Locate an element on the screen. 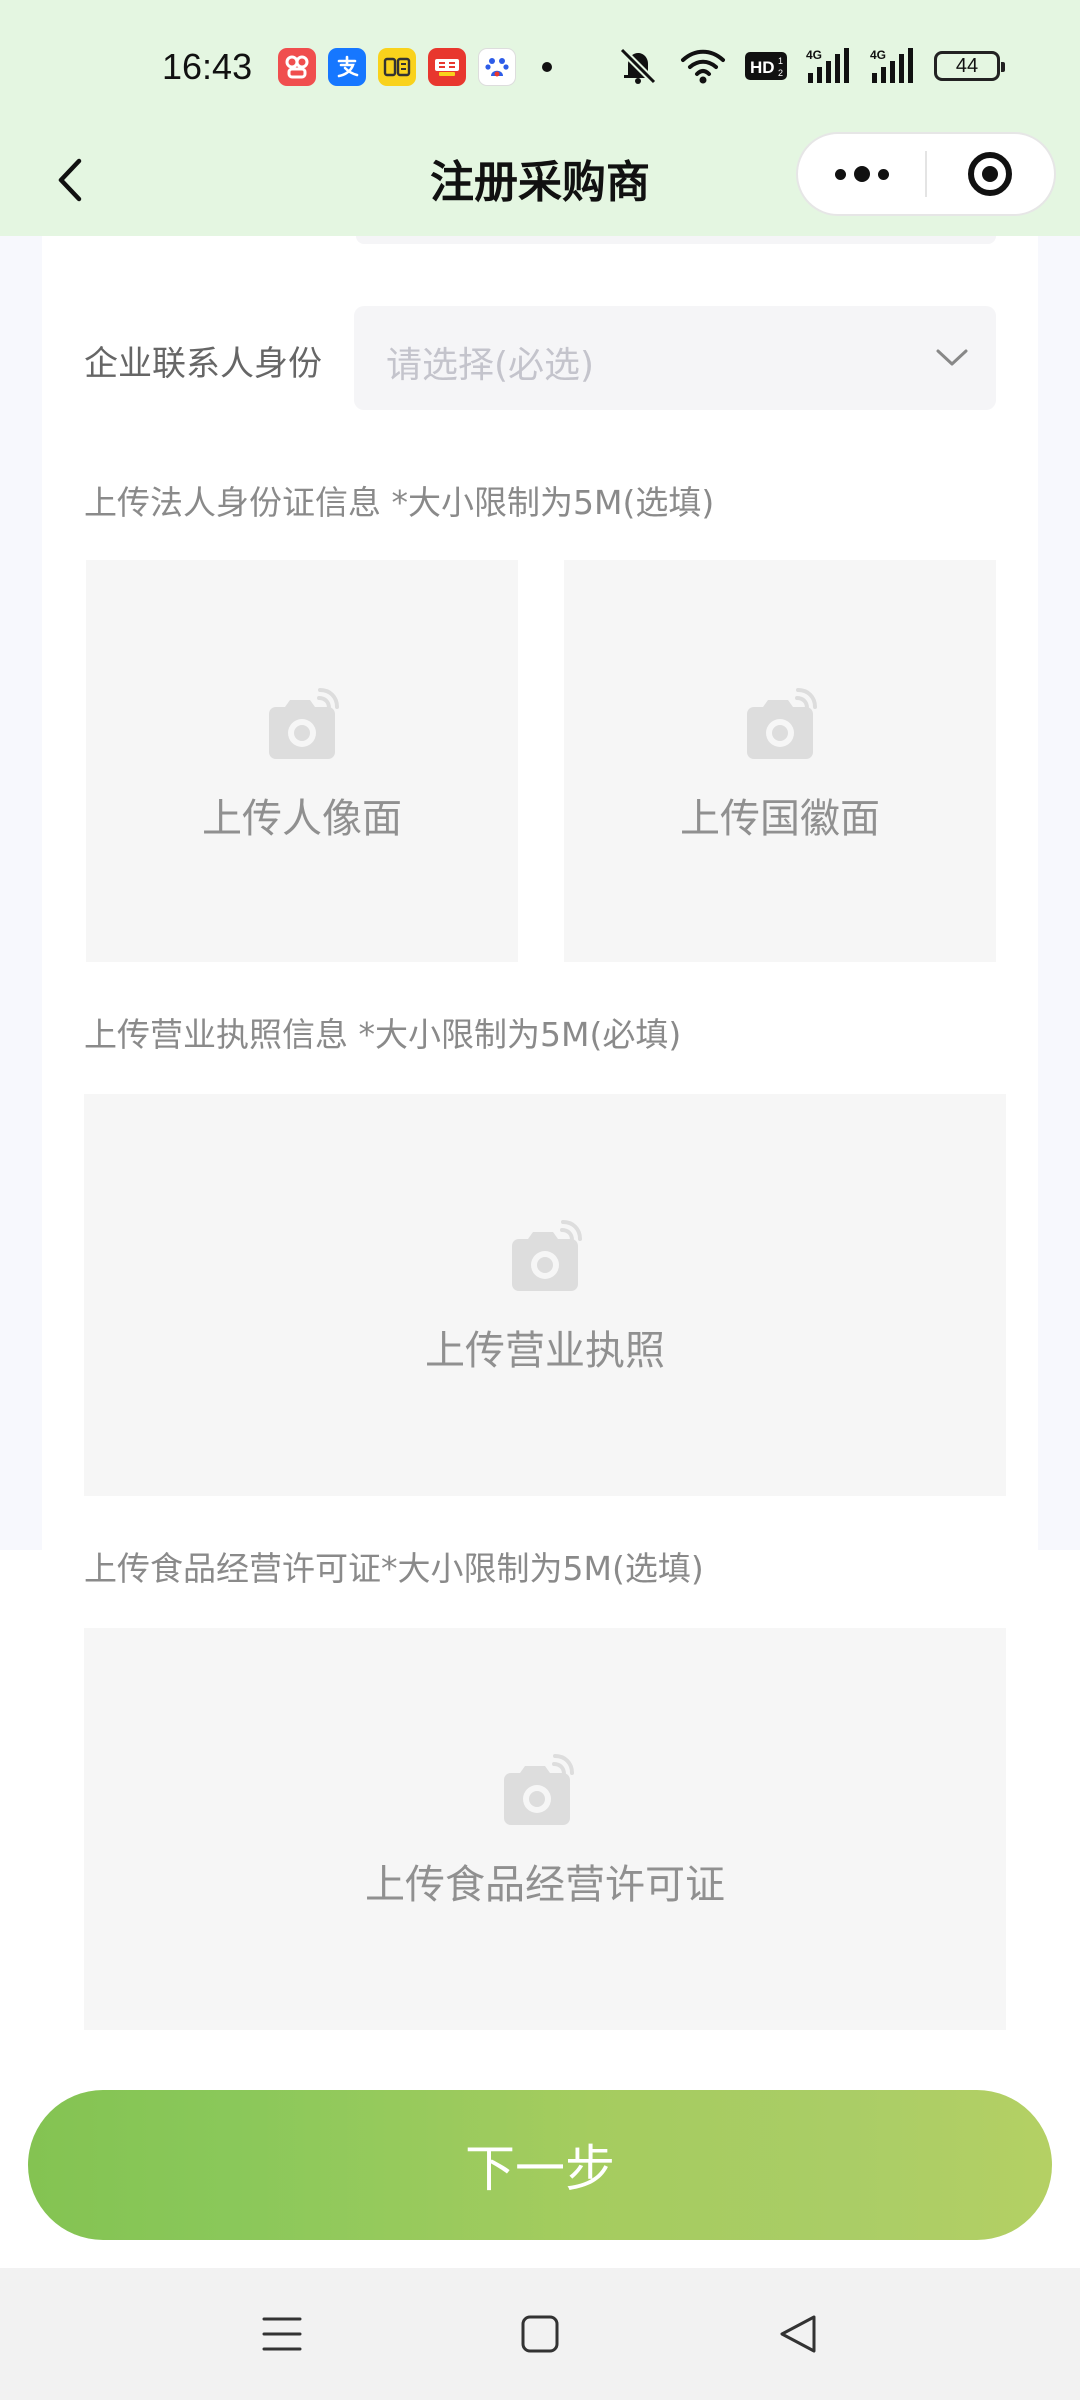 This screenshot has width=1080, height=2400. next-step-button: 下一步 is located at coordinates (540, 2165).